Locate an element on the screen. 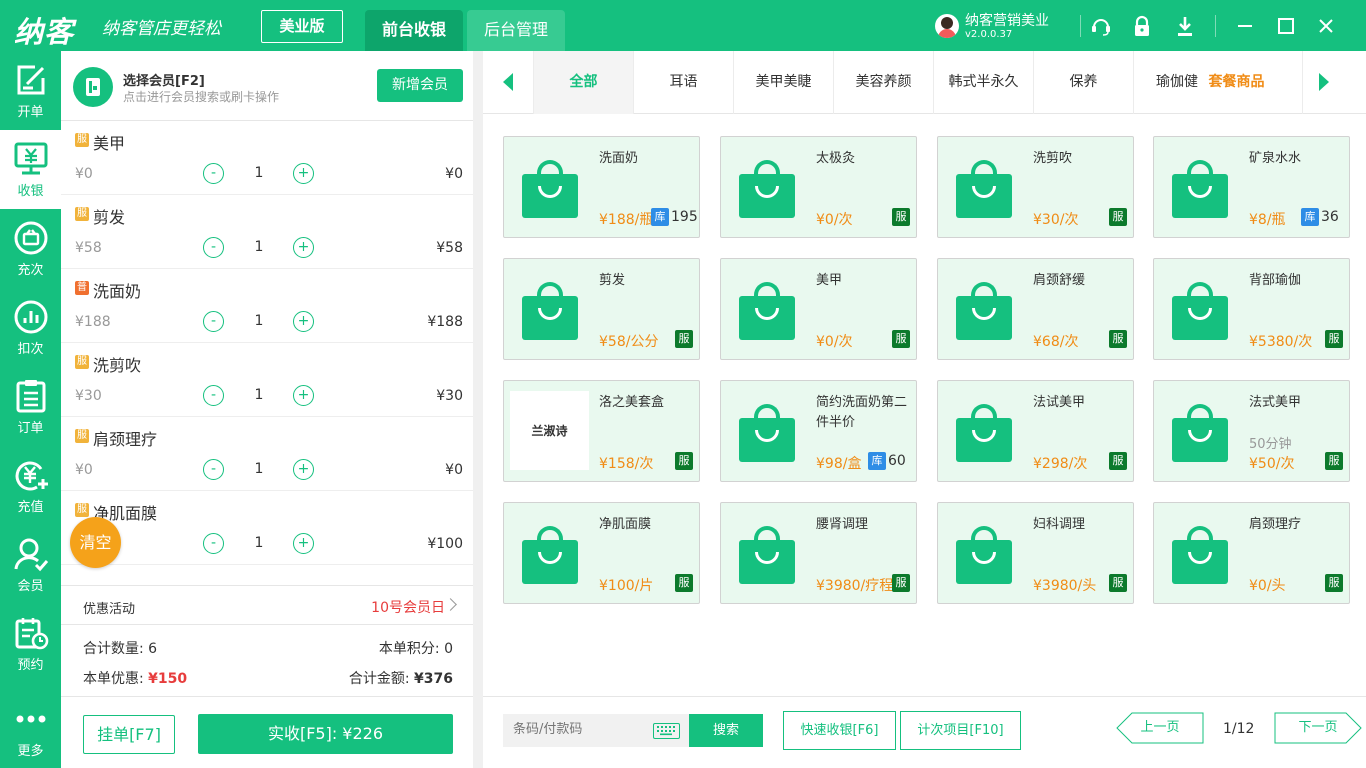  product-card: 净肌面膜 ¥100/片 服 is located at coordinates (601, 553).